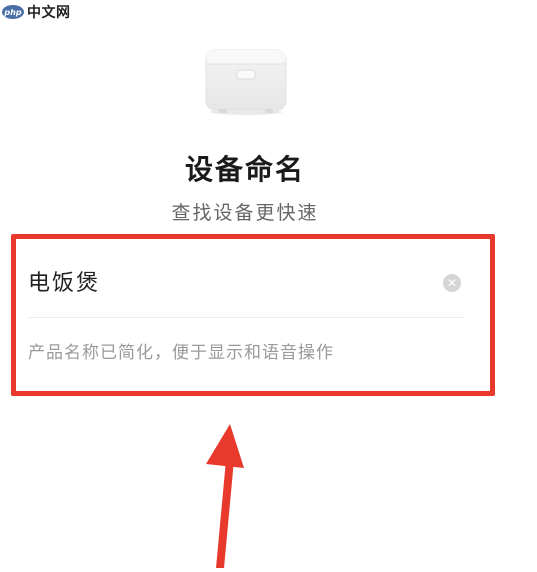 This screenshot has height=572, width=537. Describe the element at coordinates (225, 494) in the screenshot. I see `annotation-arrow-icon` at that location.